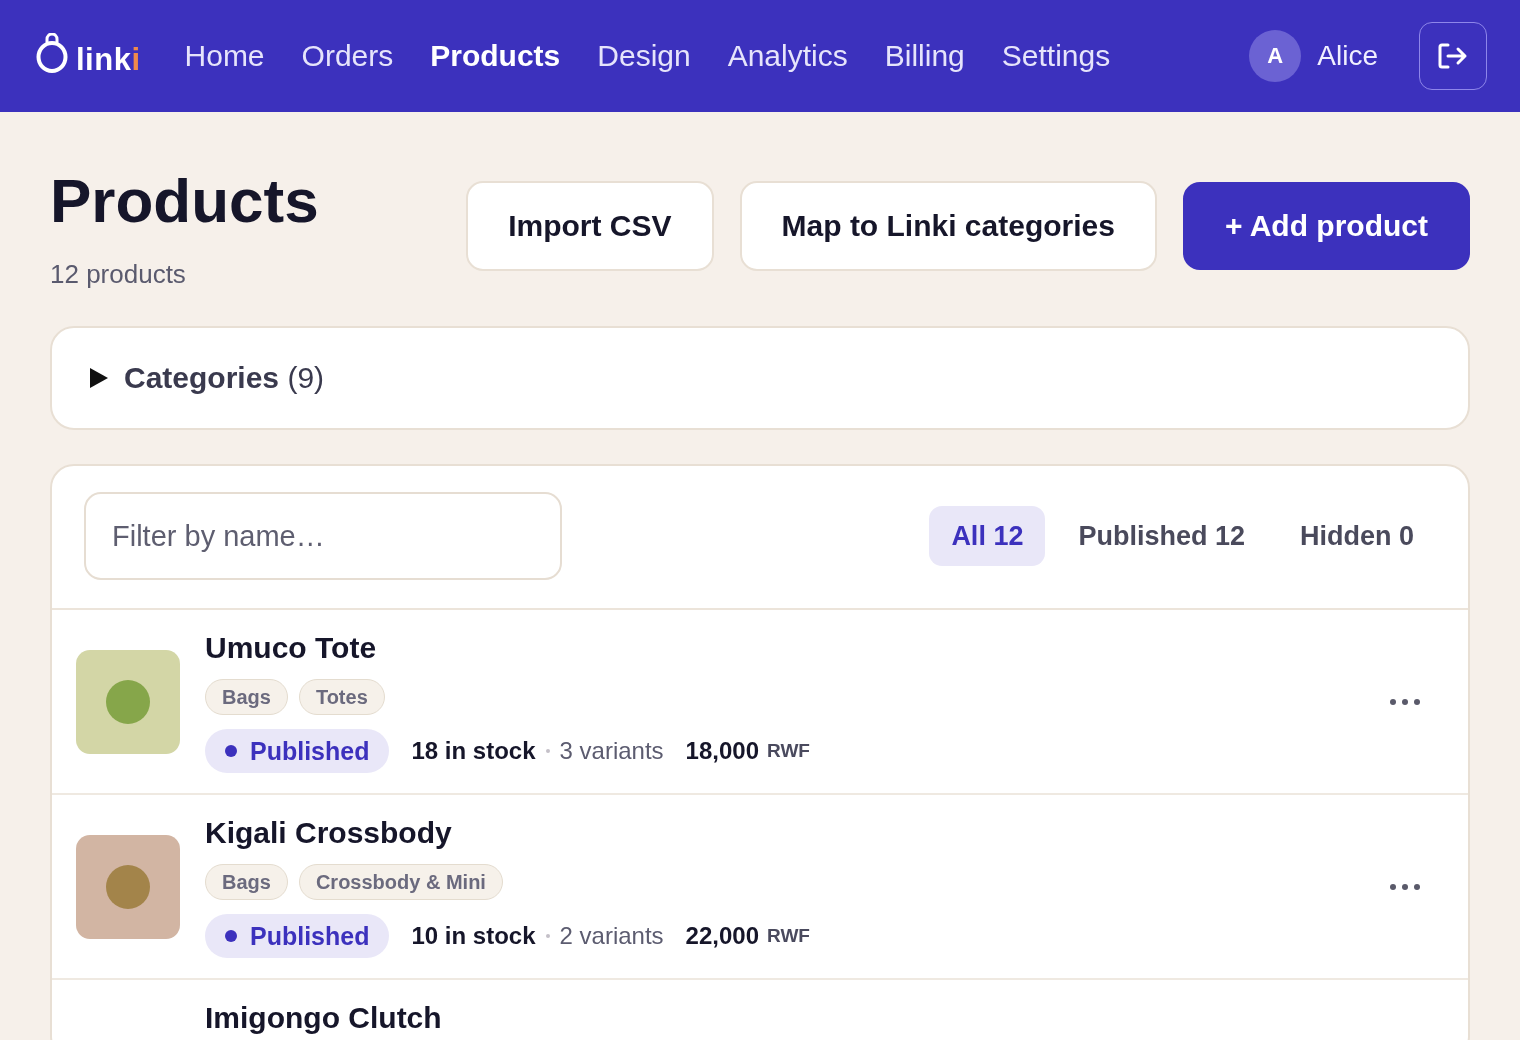 Image resolution: width=1520 pixels, height=1040 pixels. What do you see at coordinates (347, 56) in the screenshot?
I see `nav-link: Orders` at bounding box center [347, 56].